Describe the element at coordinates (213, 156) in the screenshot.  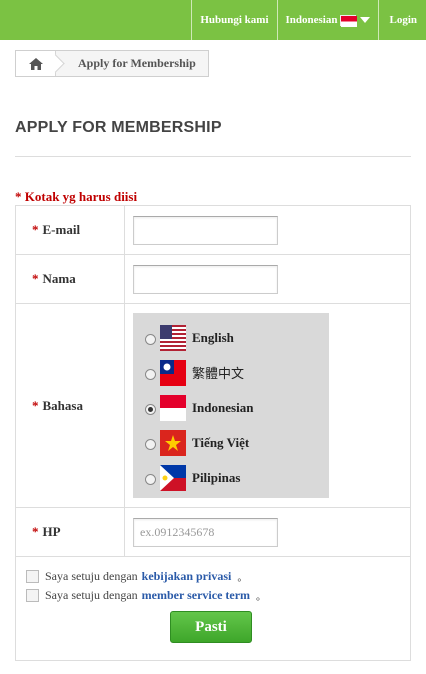
I see `title-divider` at that location.